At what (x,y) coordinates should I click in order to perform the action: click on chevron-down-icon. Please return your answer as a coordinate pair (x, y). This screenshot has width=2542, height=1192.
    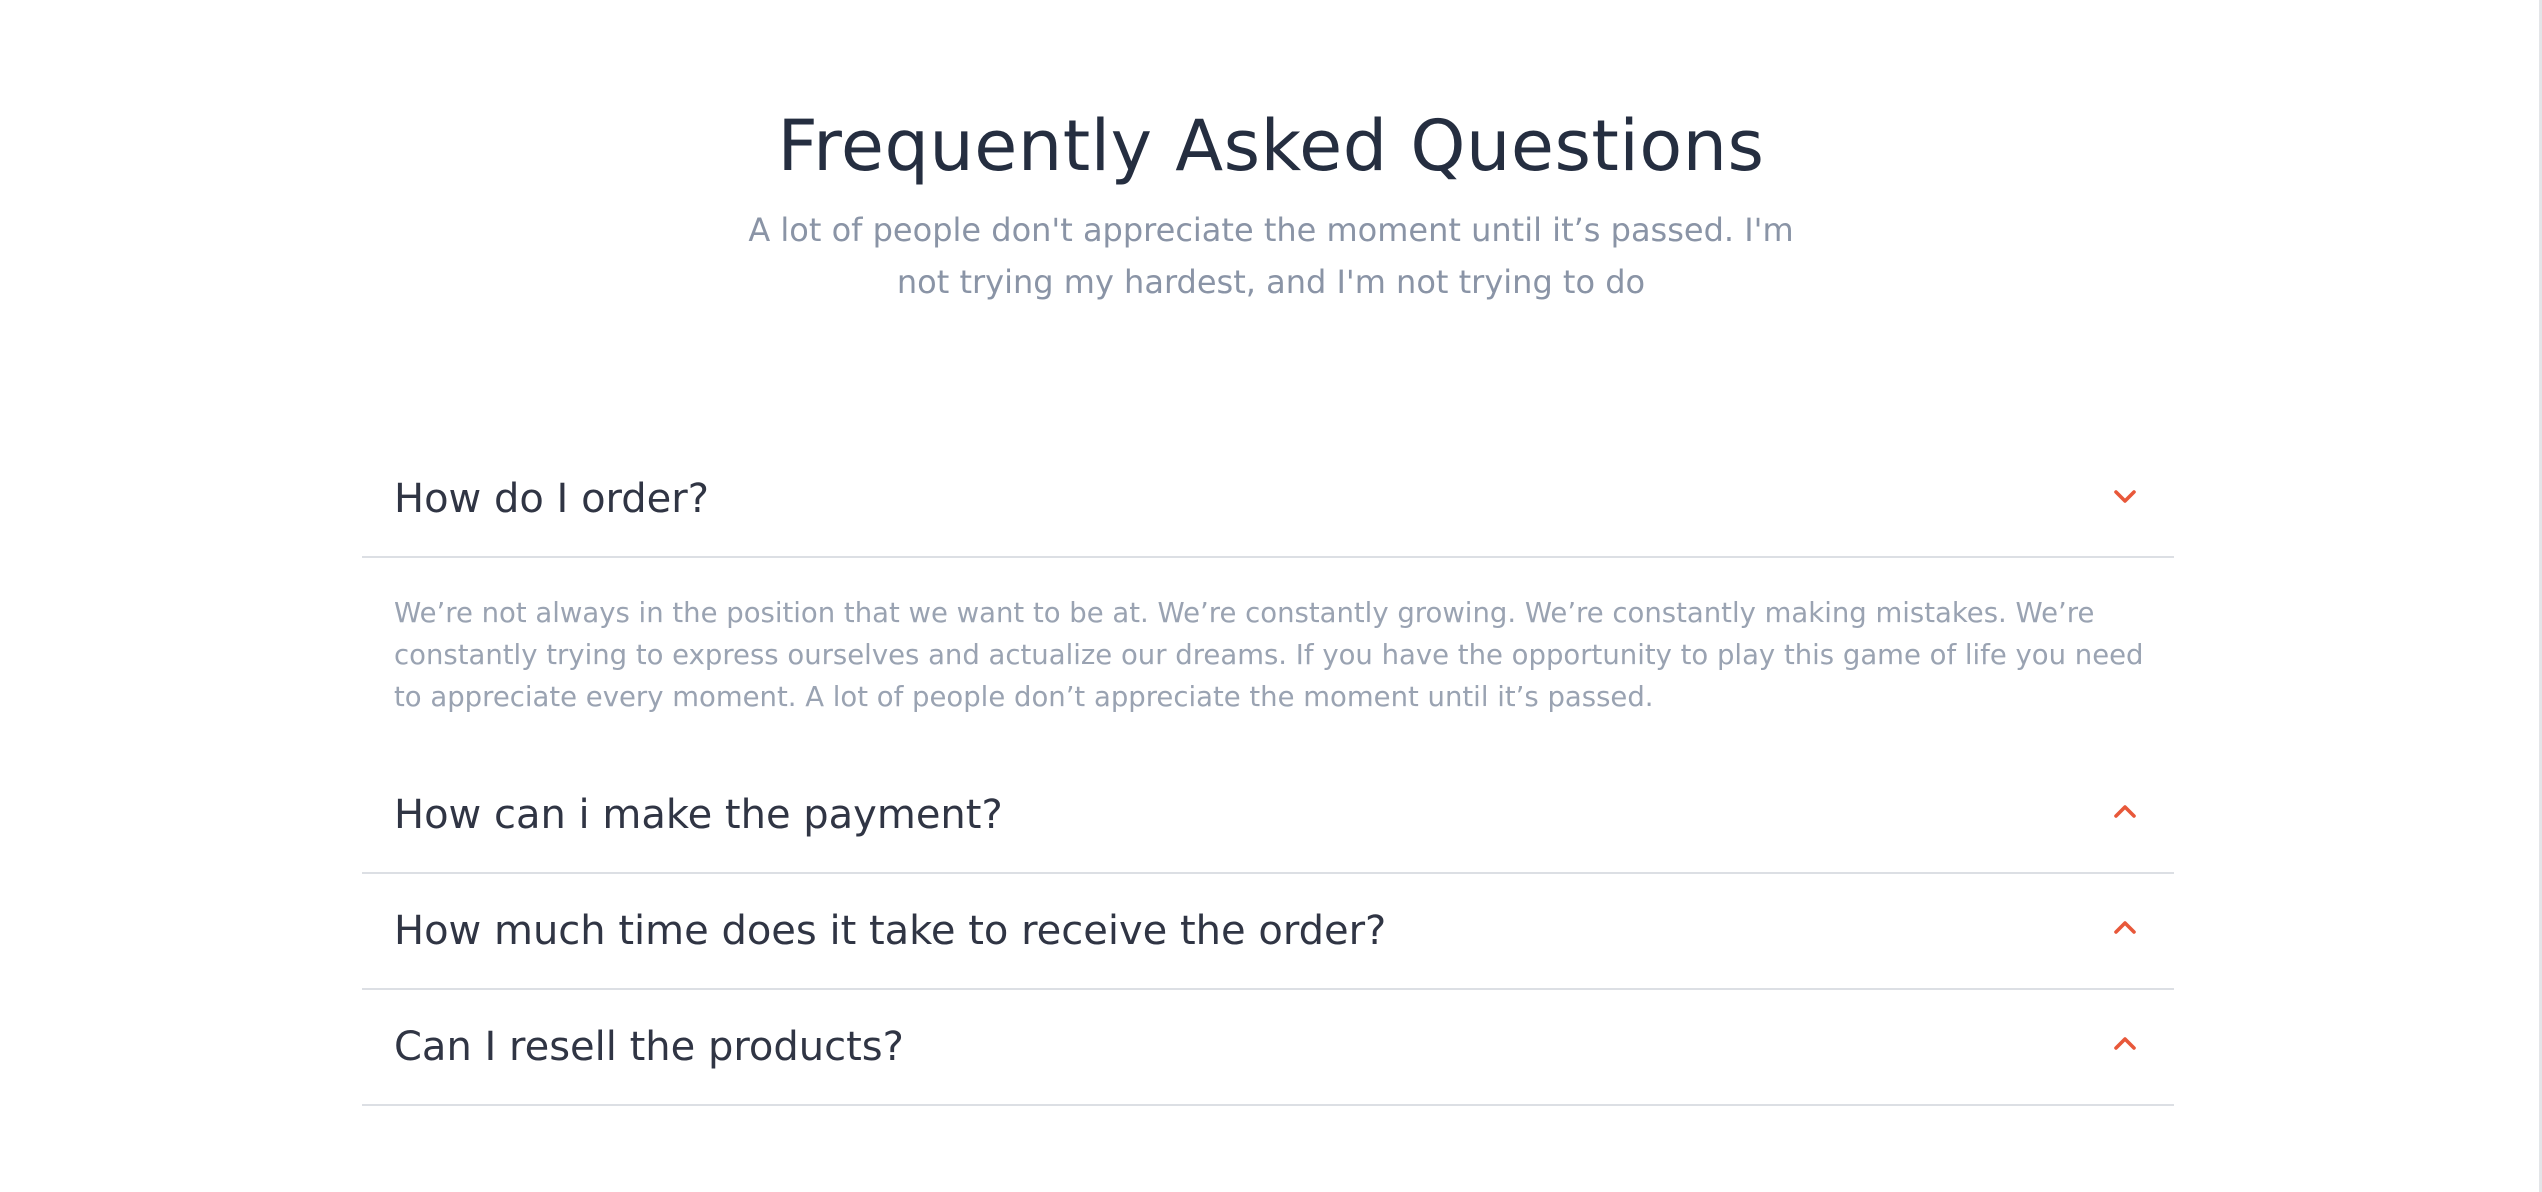
    Looking at the image, I should click on (2125, 496).